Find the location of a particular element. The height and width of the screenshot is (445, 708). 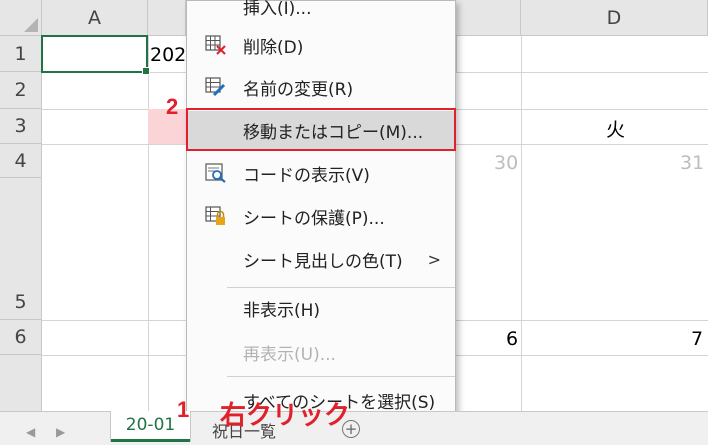

row-header-1: 1 is located at coordinates (21, 54).